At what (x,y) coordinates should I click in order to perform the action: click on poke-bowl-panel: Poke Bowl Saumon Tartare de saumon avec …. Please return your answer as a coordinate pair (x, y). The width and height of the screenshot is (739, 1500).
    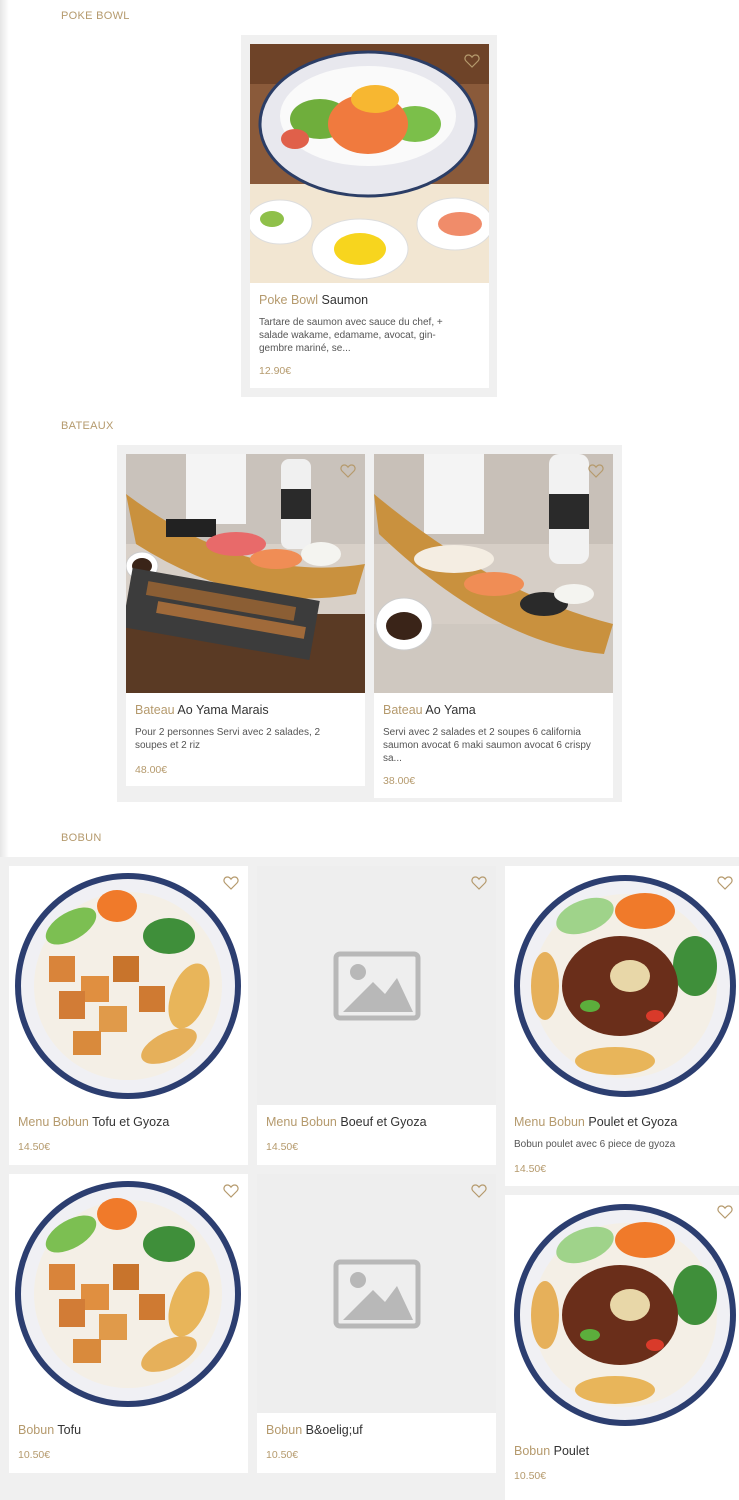
    Looking at the image, I should click on (369, 216).